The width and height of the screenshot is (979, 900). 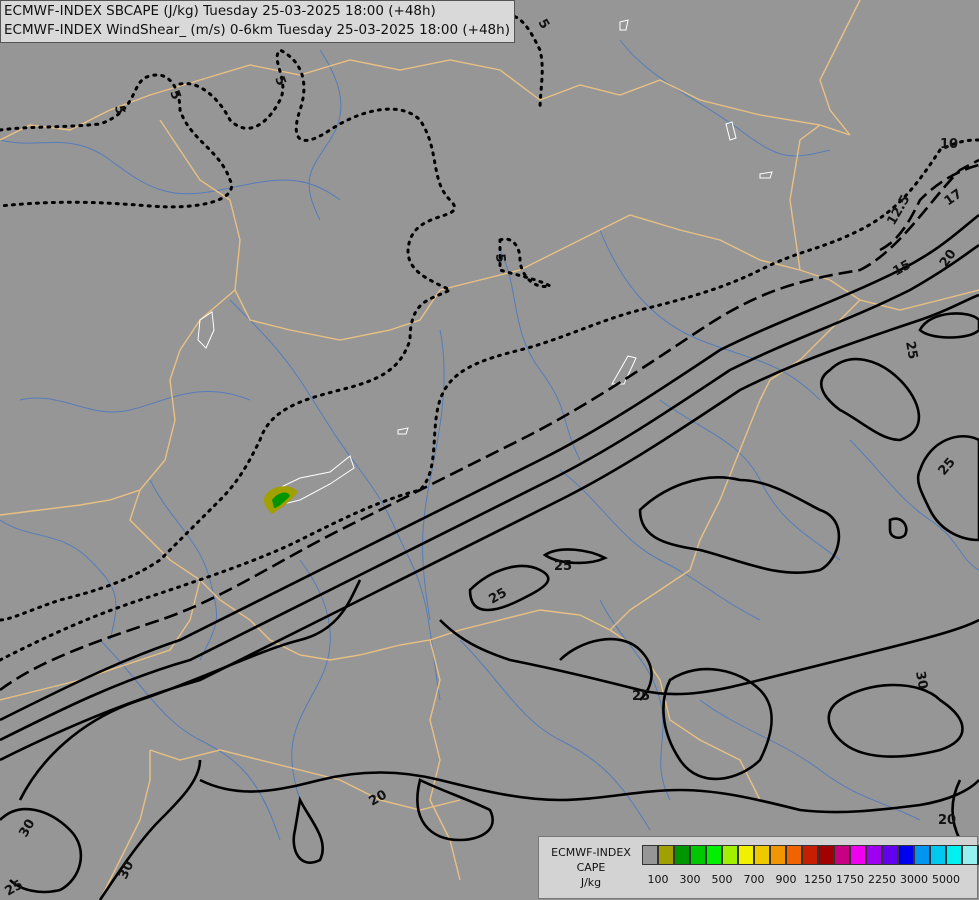 I want to click on legend-tick-label: 2250, so click(x=882, y=879).